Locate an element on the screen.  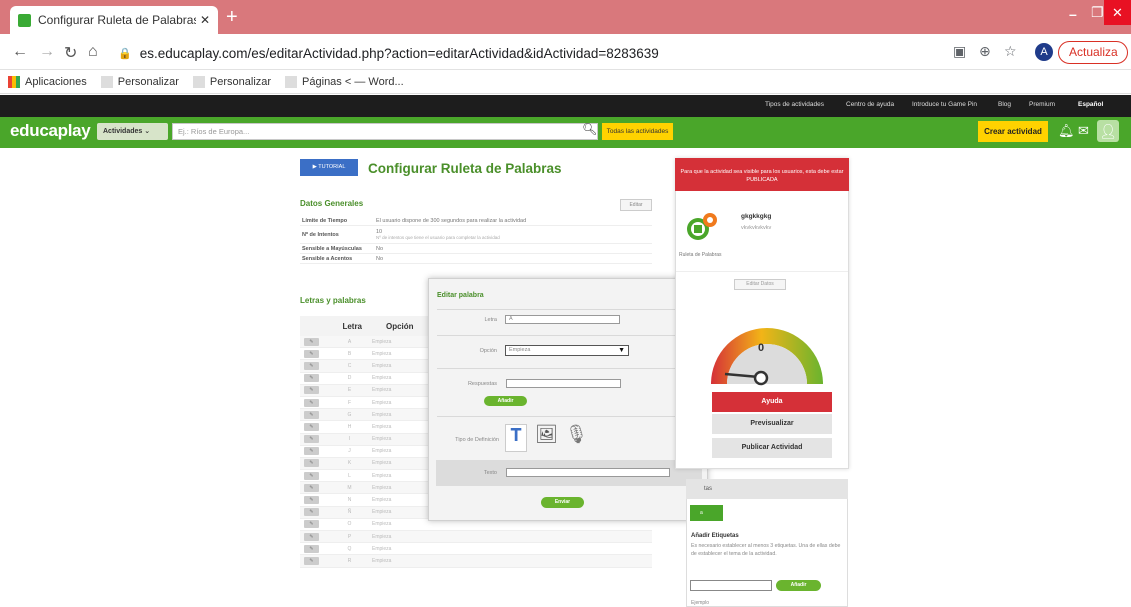
link-premium: Premium is located at coordinates (1042, 104).